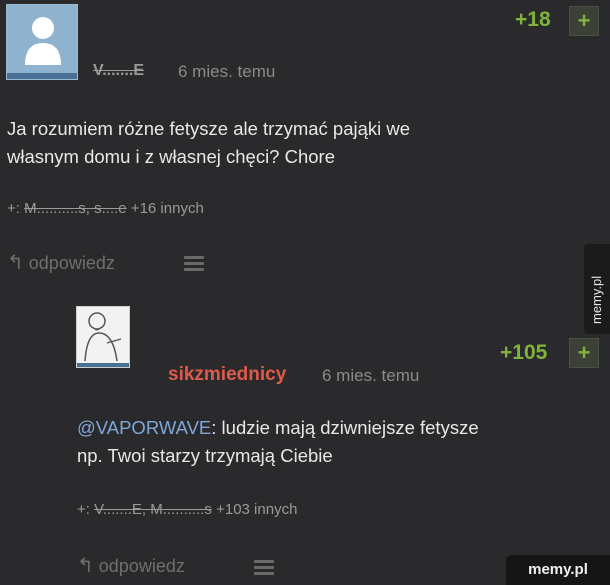 The width and height of the screenshot is (610, 585). What do you see at coordinates (205, 455) in the screenshot?
I see `comment-body-line: np. Twoi starzy trzymają Ciebie` at bounding box center [205, 455].